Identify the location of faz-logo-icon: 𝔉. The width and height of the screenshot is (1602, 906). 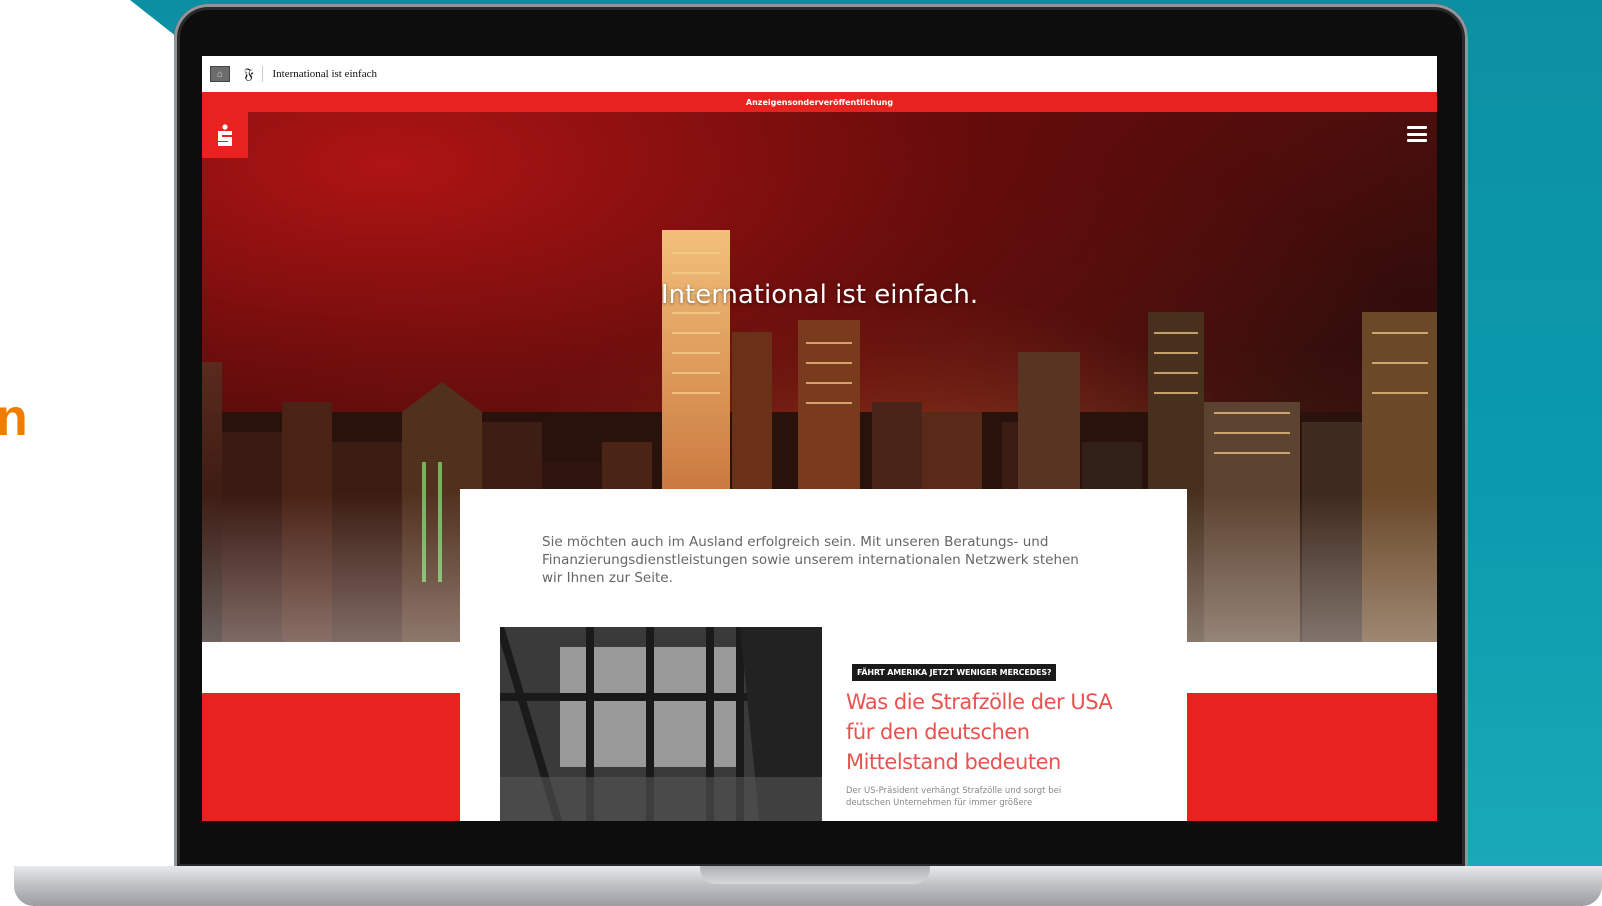
(253, 74).